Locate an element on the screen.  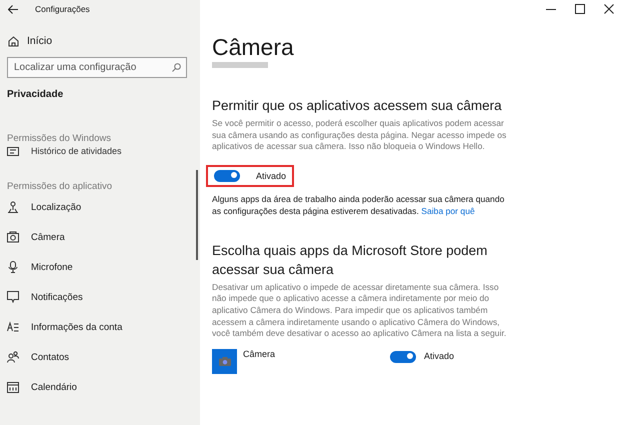
maximize-icon is located at coordinates (580, 9).